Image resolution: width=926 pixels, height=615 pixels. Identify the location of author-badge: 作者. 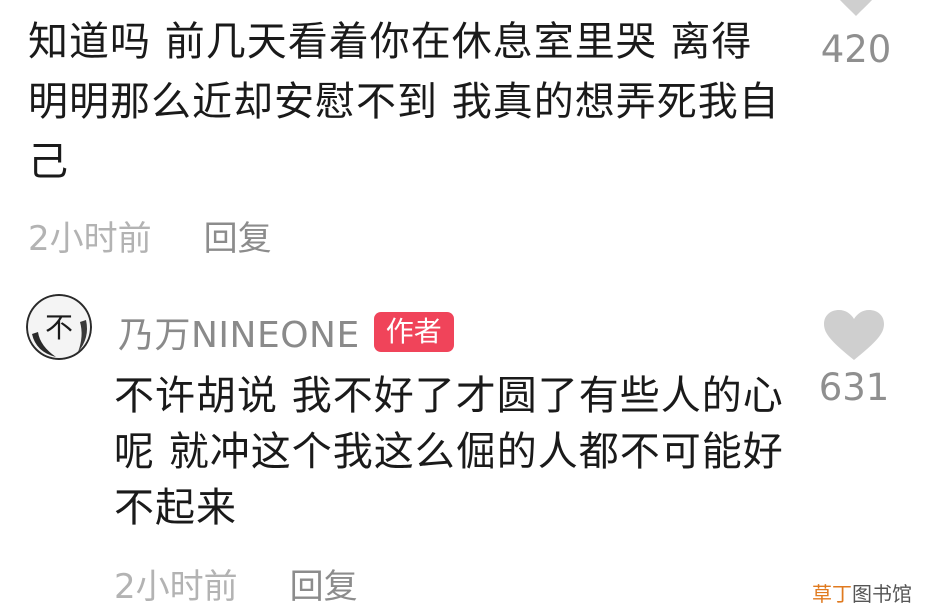
(413, 332).